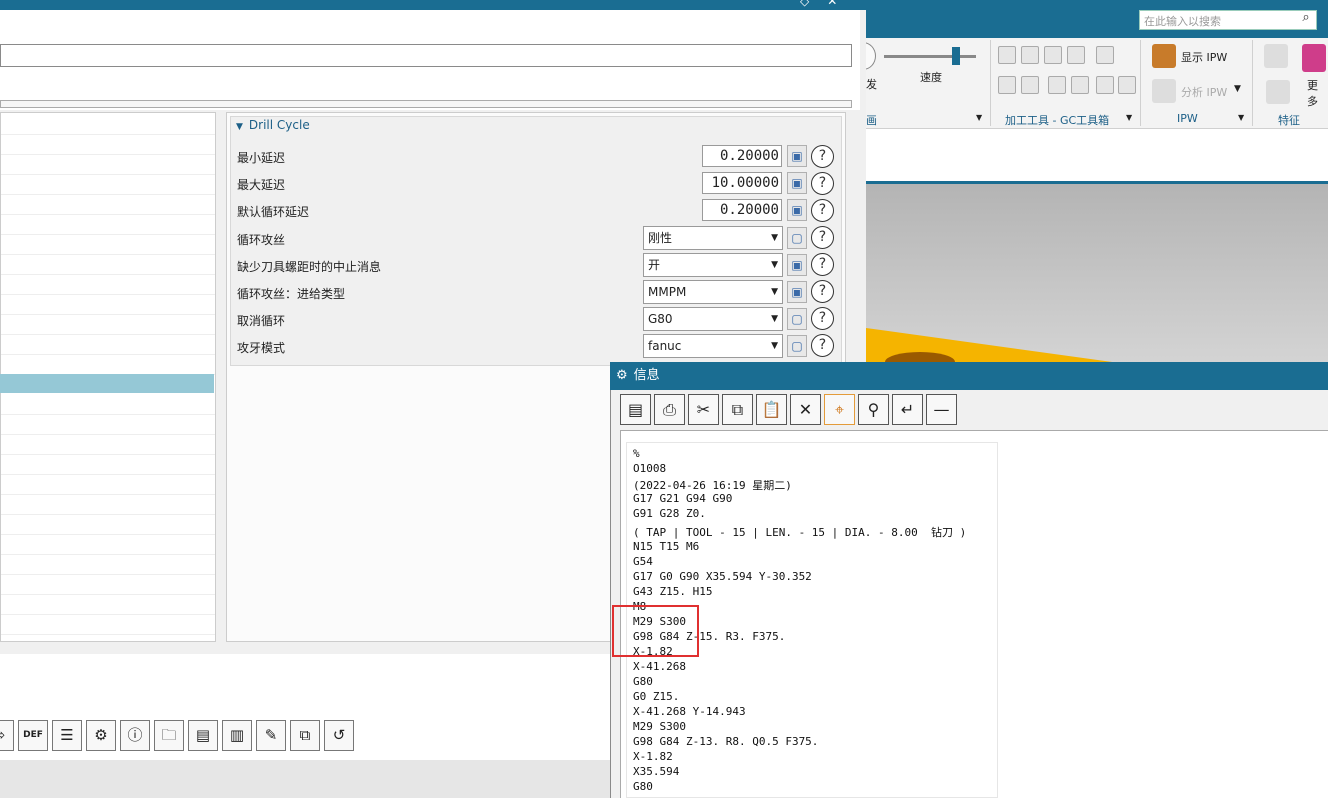 The image size is (1328, 798). I want to click on default-delay-input: 0.20000, so click(742, 210).